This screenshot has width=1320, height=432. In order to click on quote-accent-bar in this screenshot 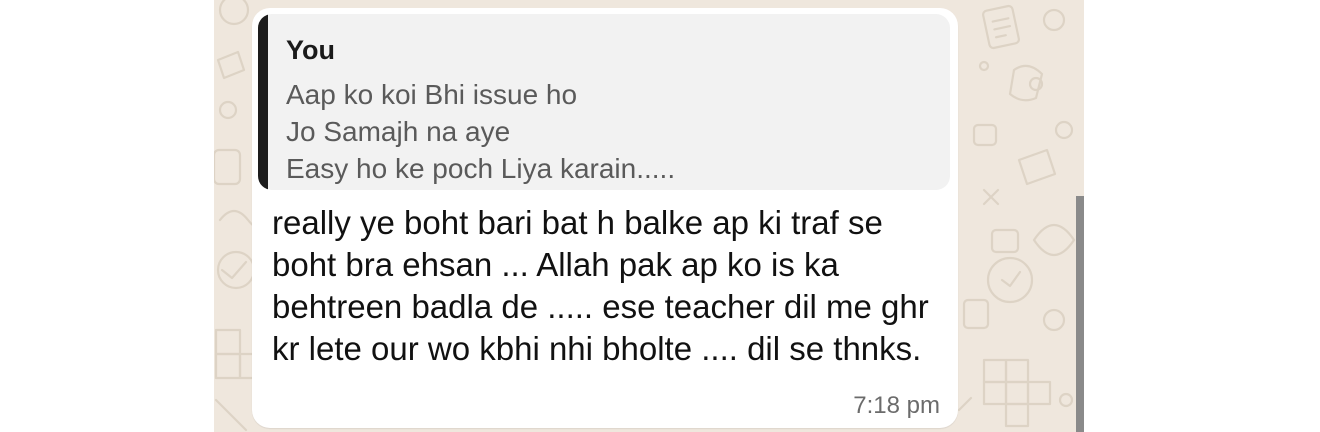, I will do `click(263, 102)`.